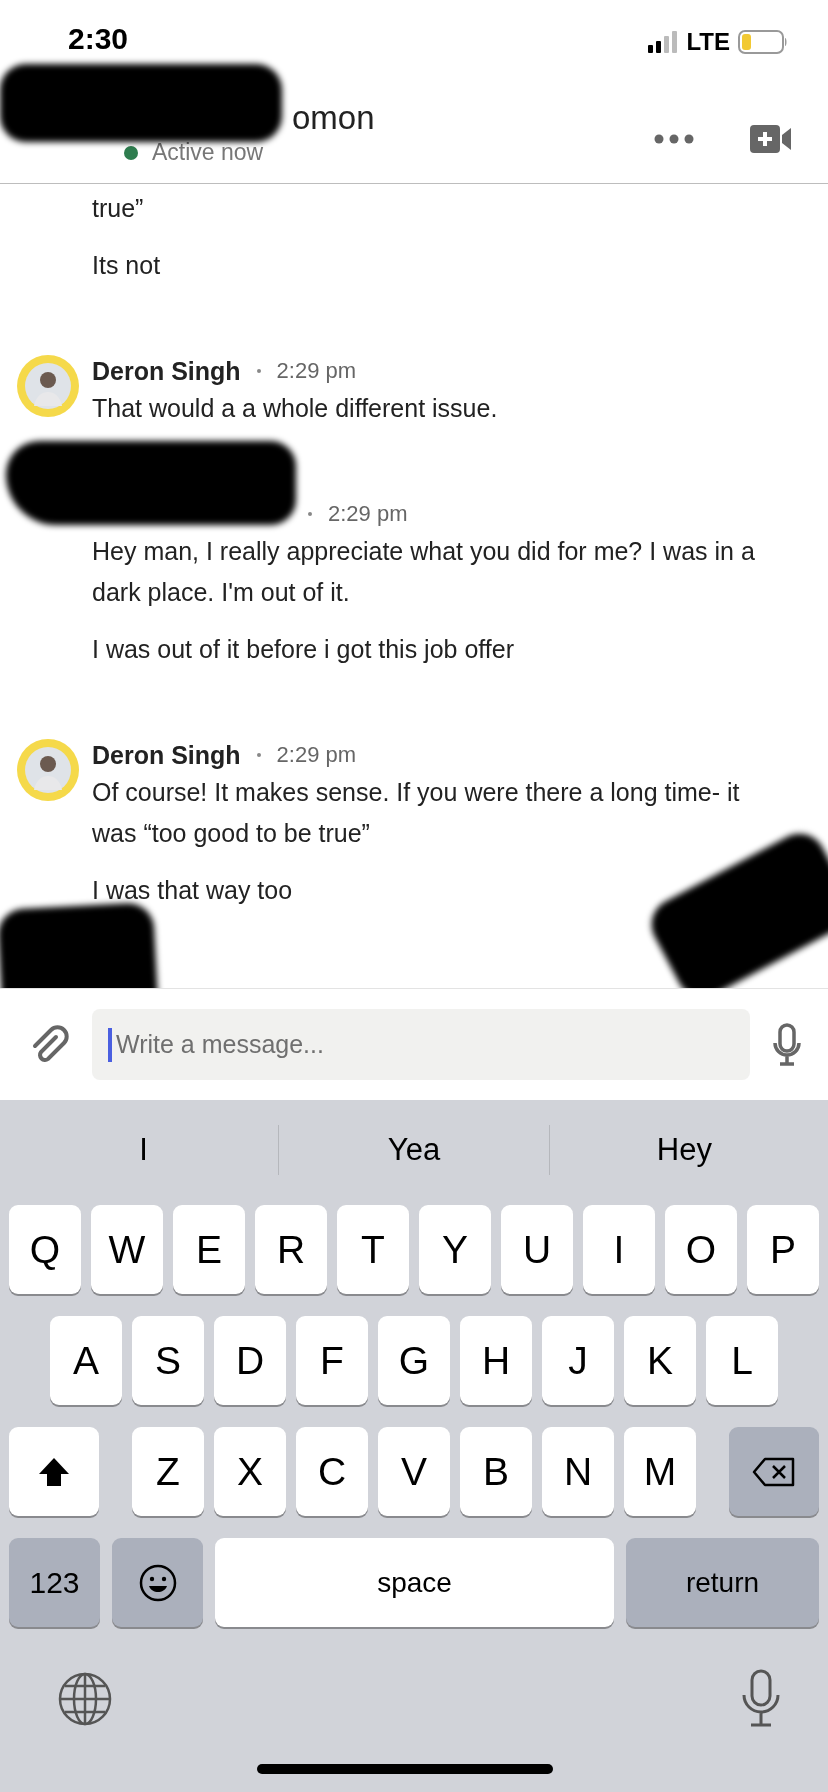 Image resolution: width=828 pixels, height=1792 pixels. I want to click on dictation-icon, so click(761, 1699).